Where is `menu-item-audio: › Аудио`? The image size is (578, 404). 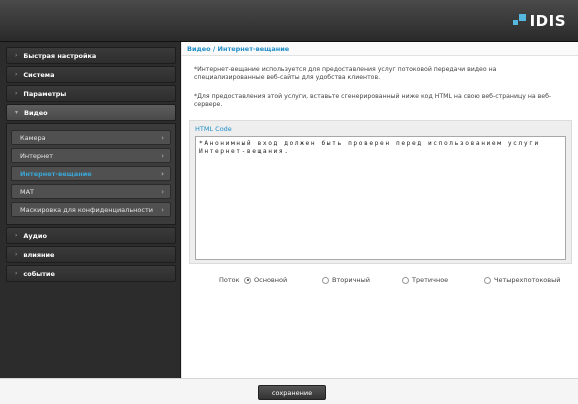 menu-item-audio: › Аудио is located at coordinates (91, 235).